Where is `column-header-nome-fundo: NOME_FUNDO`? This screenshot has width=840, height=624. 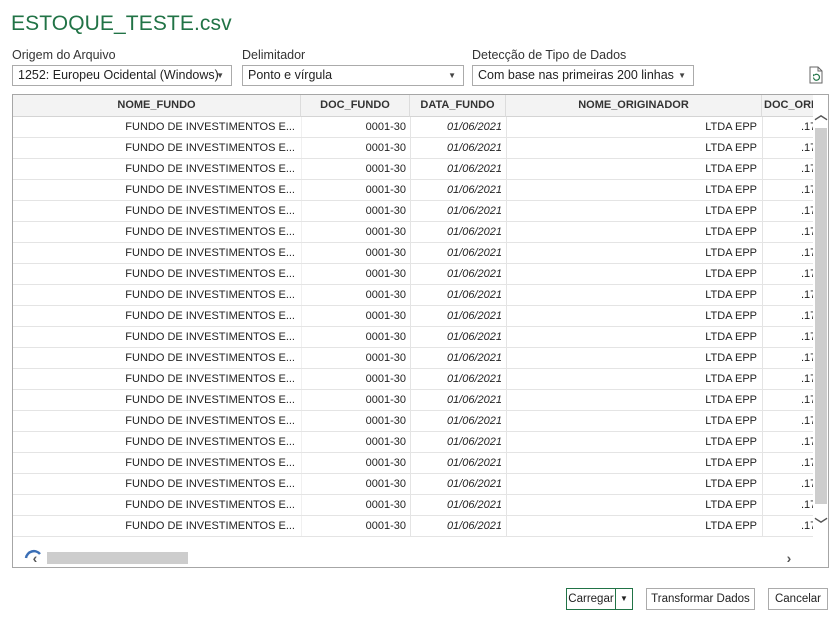 column-header-nome-fundo: NOME_FUNDO is located at coordinates (157, 106).